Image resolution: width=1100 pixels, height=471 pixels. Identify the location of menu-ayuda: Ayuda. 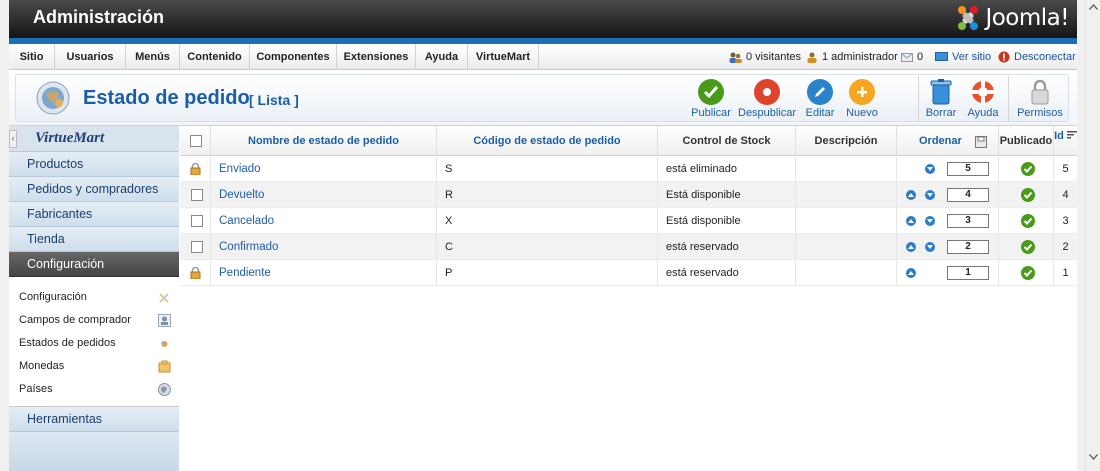
(442, 57).